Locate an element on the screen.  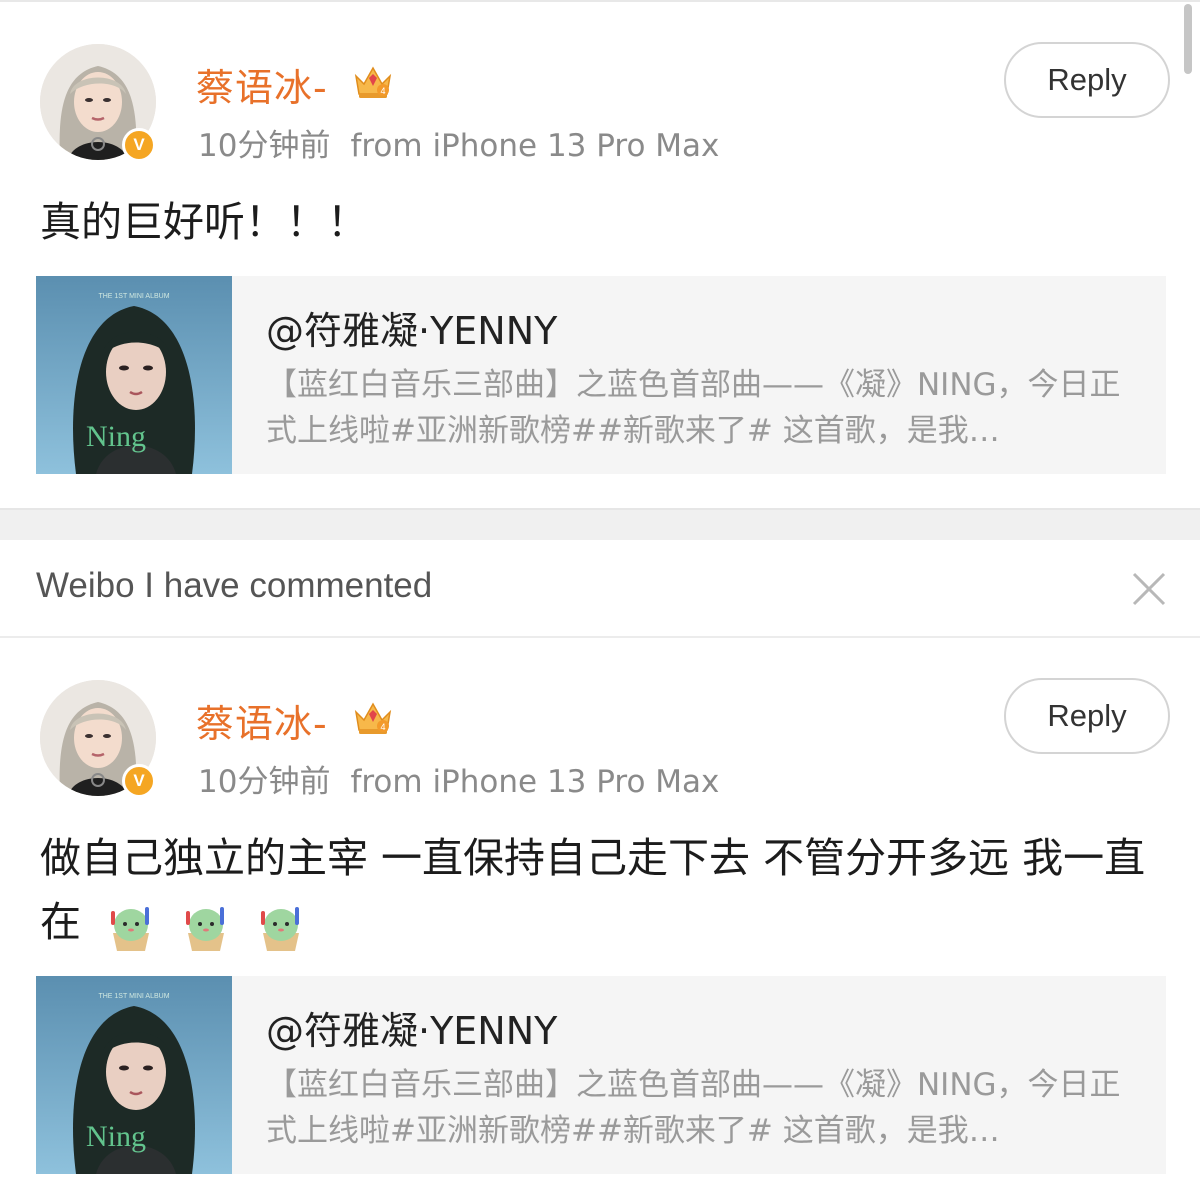
section-divider is located at coordinates (600, 524).